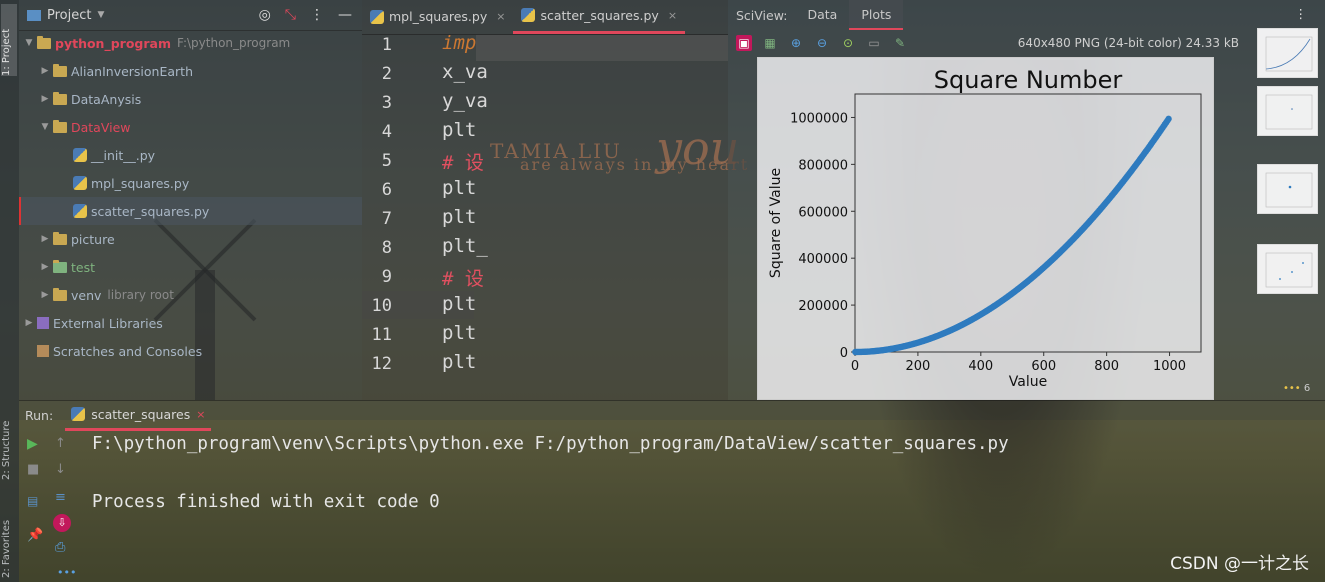 Image resolution: width=1325 pixels, height=582 pixels. Describe the element at coordinates (190, 155) in the screenshot. I see `tree-item-init-py: __init__.py` at that location.